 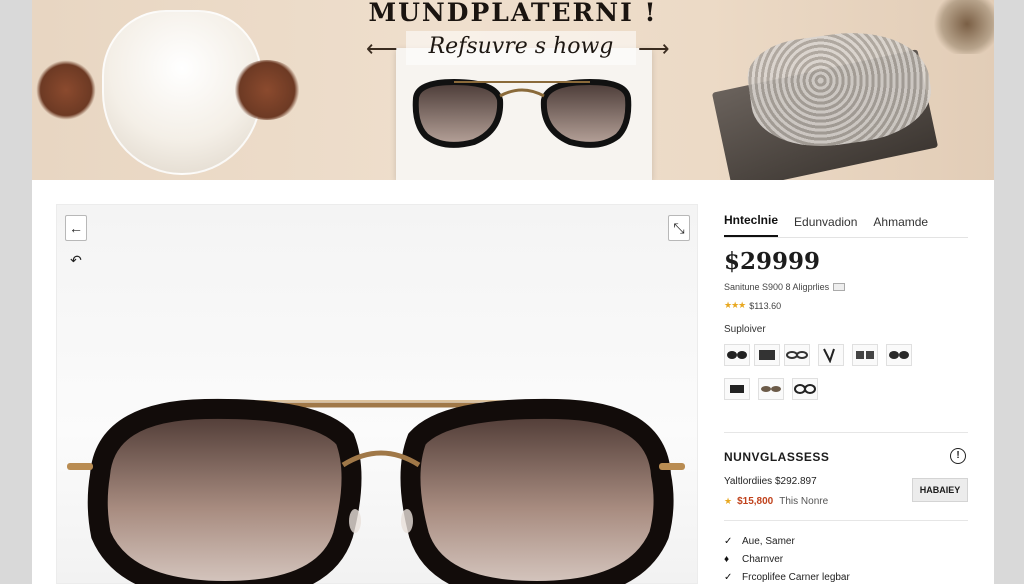 I want to click on location-icon: ♦, so click(x=727, y=559).